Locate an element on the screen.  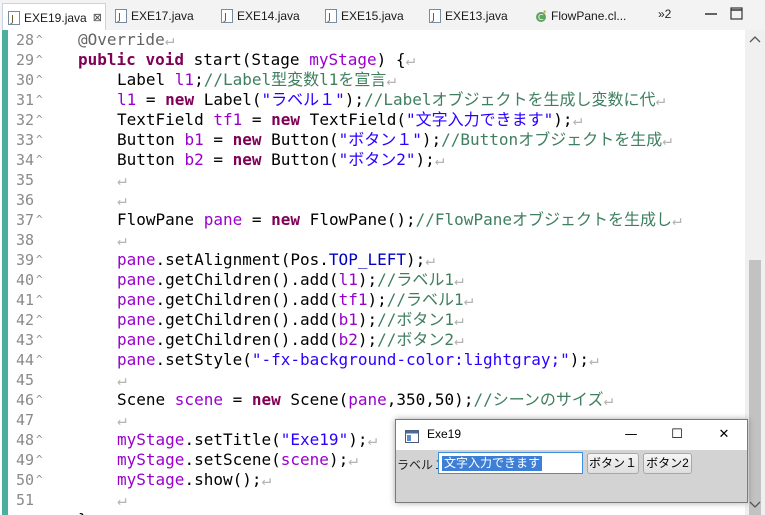
code-line: 34 ^ Button b2 = new Button("ボタン2");↵ is located at coordinates (372, 160).